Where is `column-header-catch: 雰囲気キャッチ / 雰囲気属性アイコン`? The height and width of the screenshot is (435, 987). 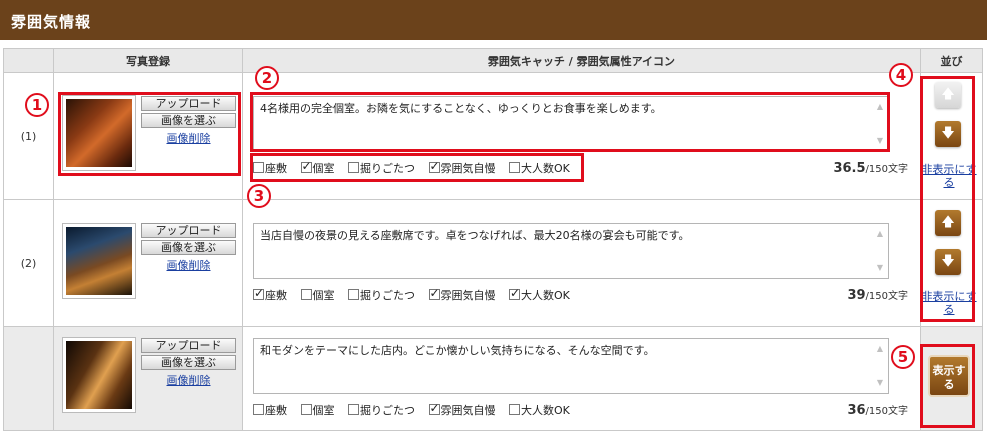 column-header-catch: 雰囲気キャッチ / 雰囲気属性アイコン is located at coordinates (581, 60).